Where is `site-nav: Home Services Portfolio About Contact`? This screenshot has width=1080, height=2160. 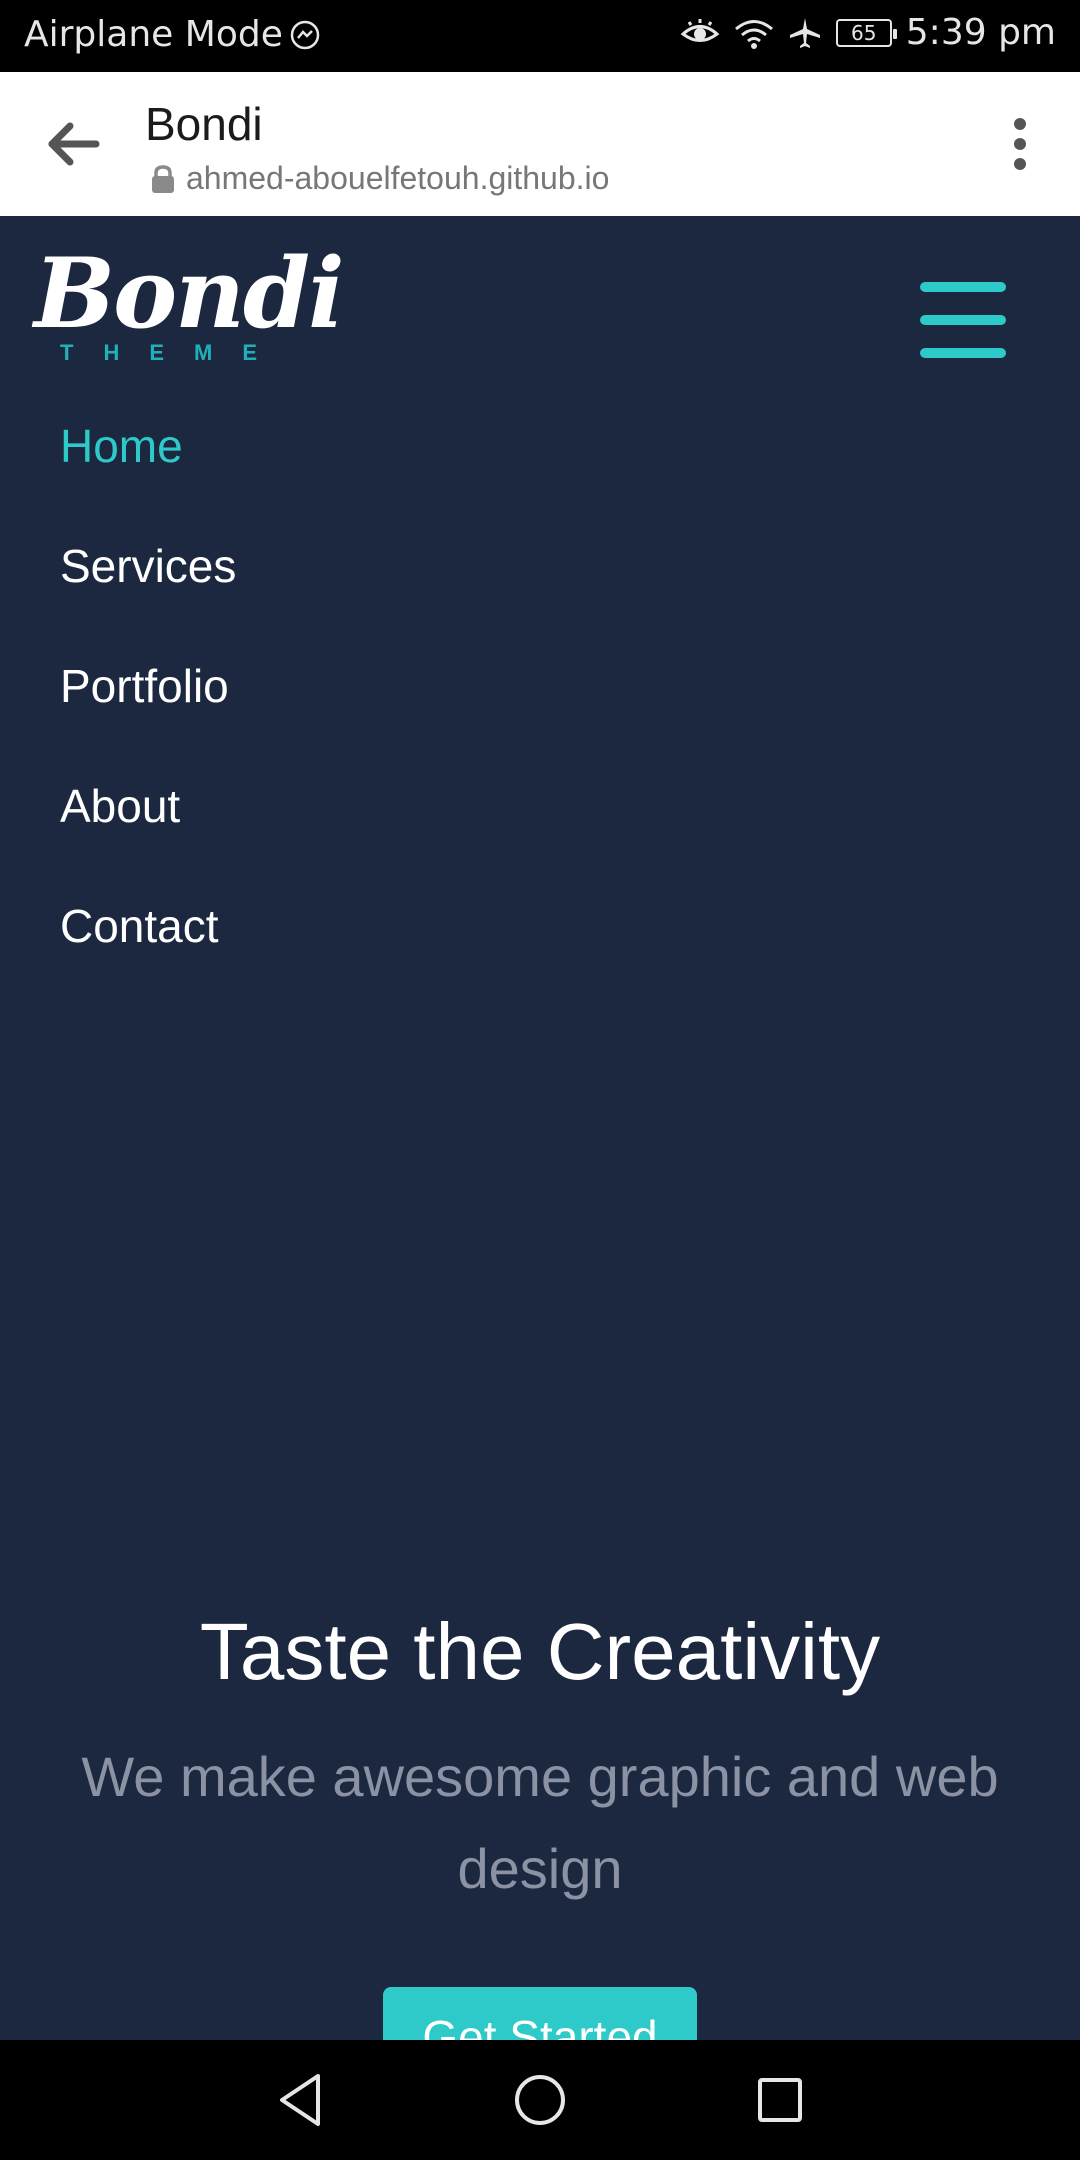
site-nav: Home Services Portfolio About Contact is located at coordinates (148, 706).